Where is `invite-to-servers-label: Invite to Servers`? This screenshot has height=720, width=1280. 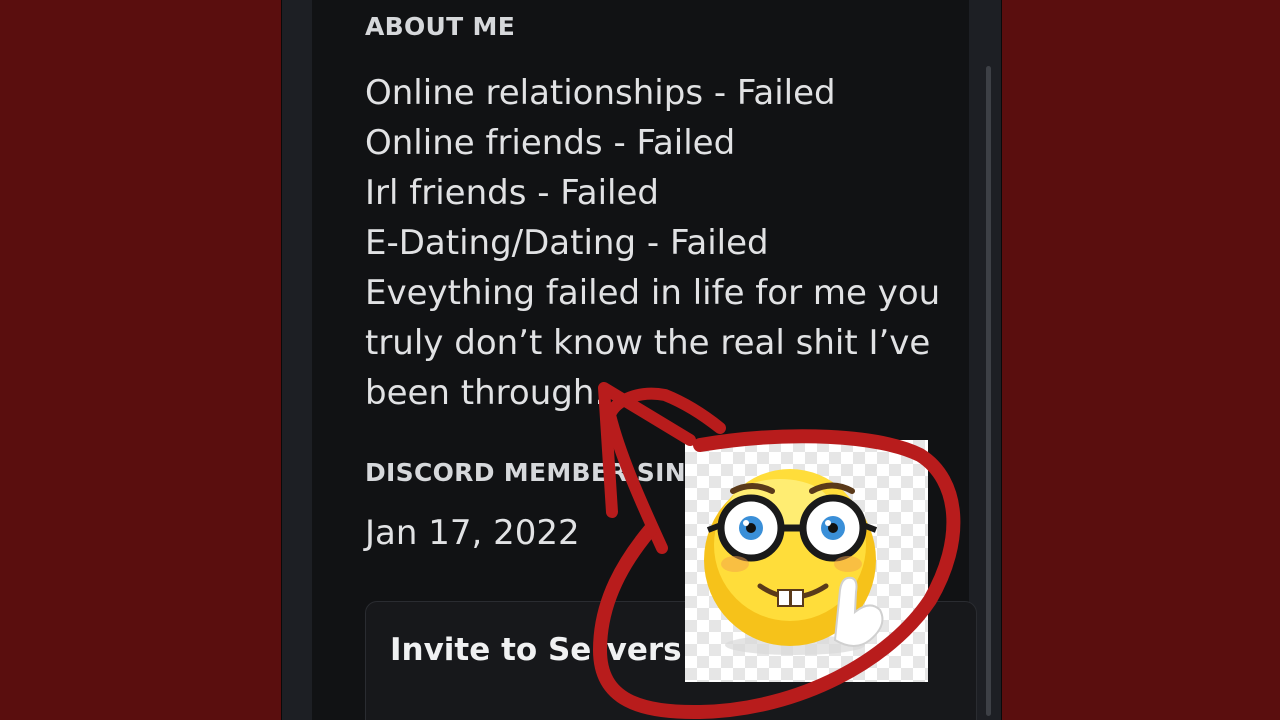 invite-to-servers-label: Invite to Servers is located at coordinates (536, 650).